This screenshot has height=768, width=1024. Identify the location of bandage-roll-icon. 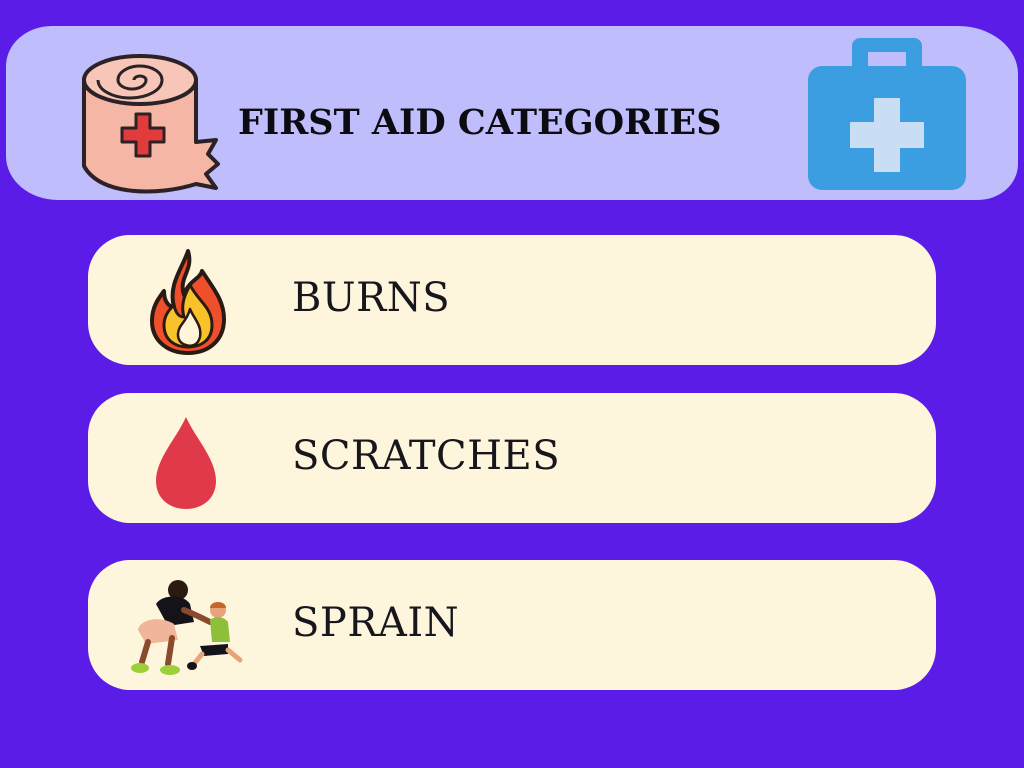
(151, 124).